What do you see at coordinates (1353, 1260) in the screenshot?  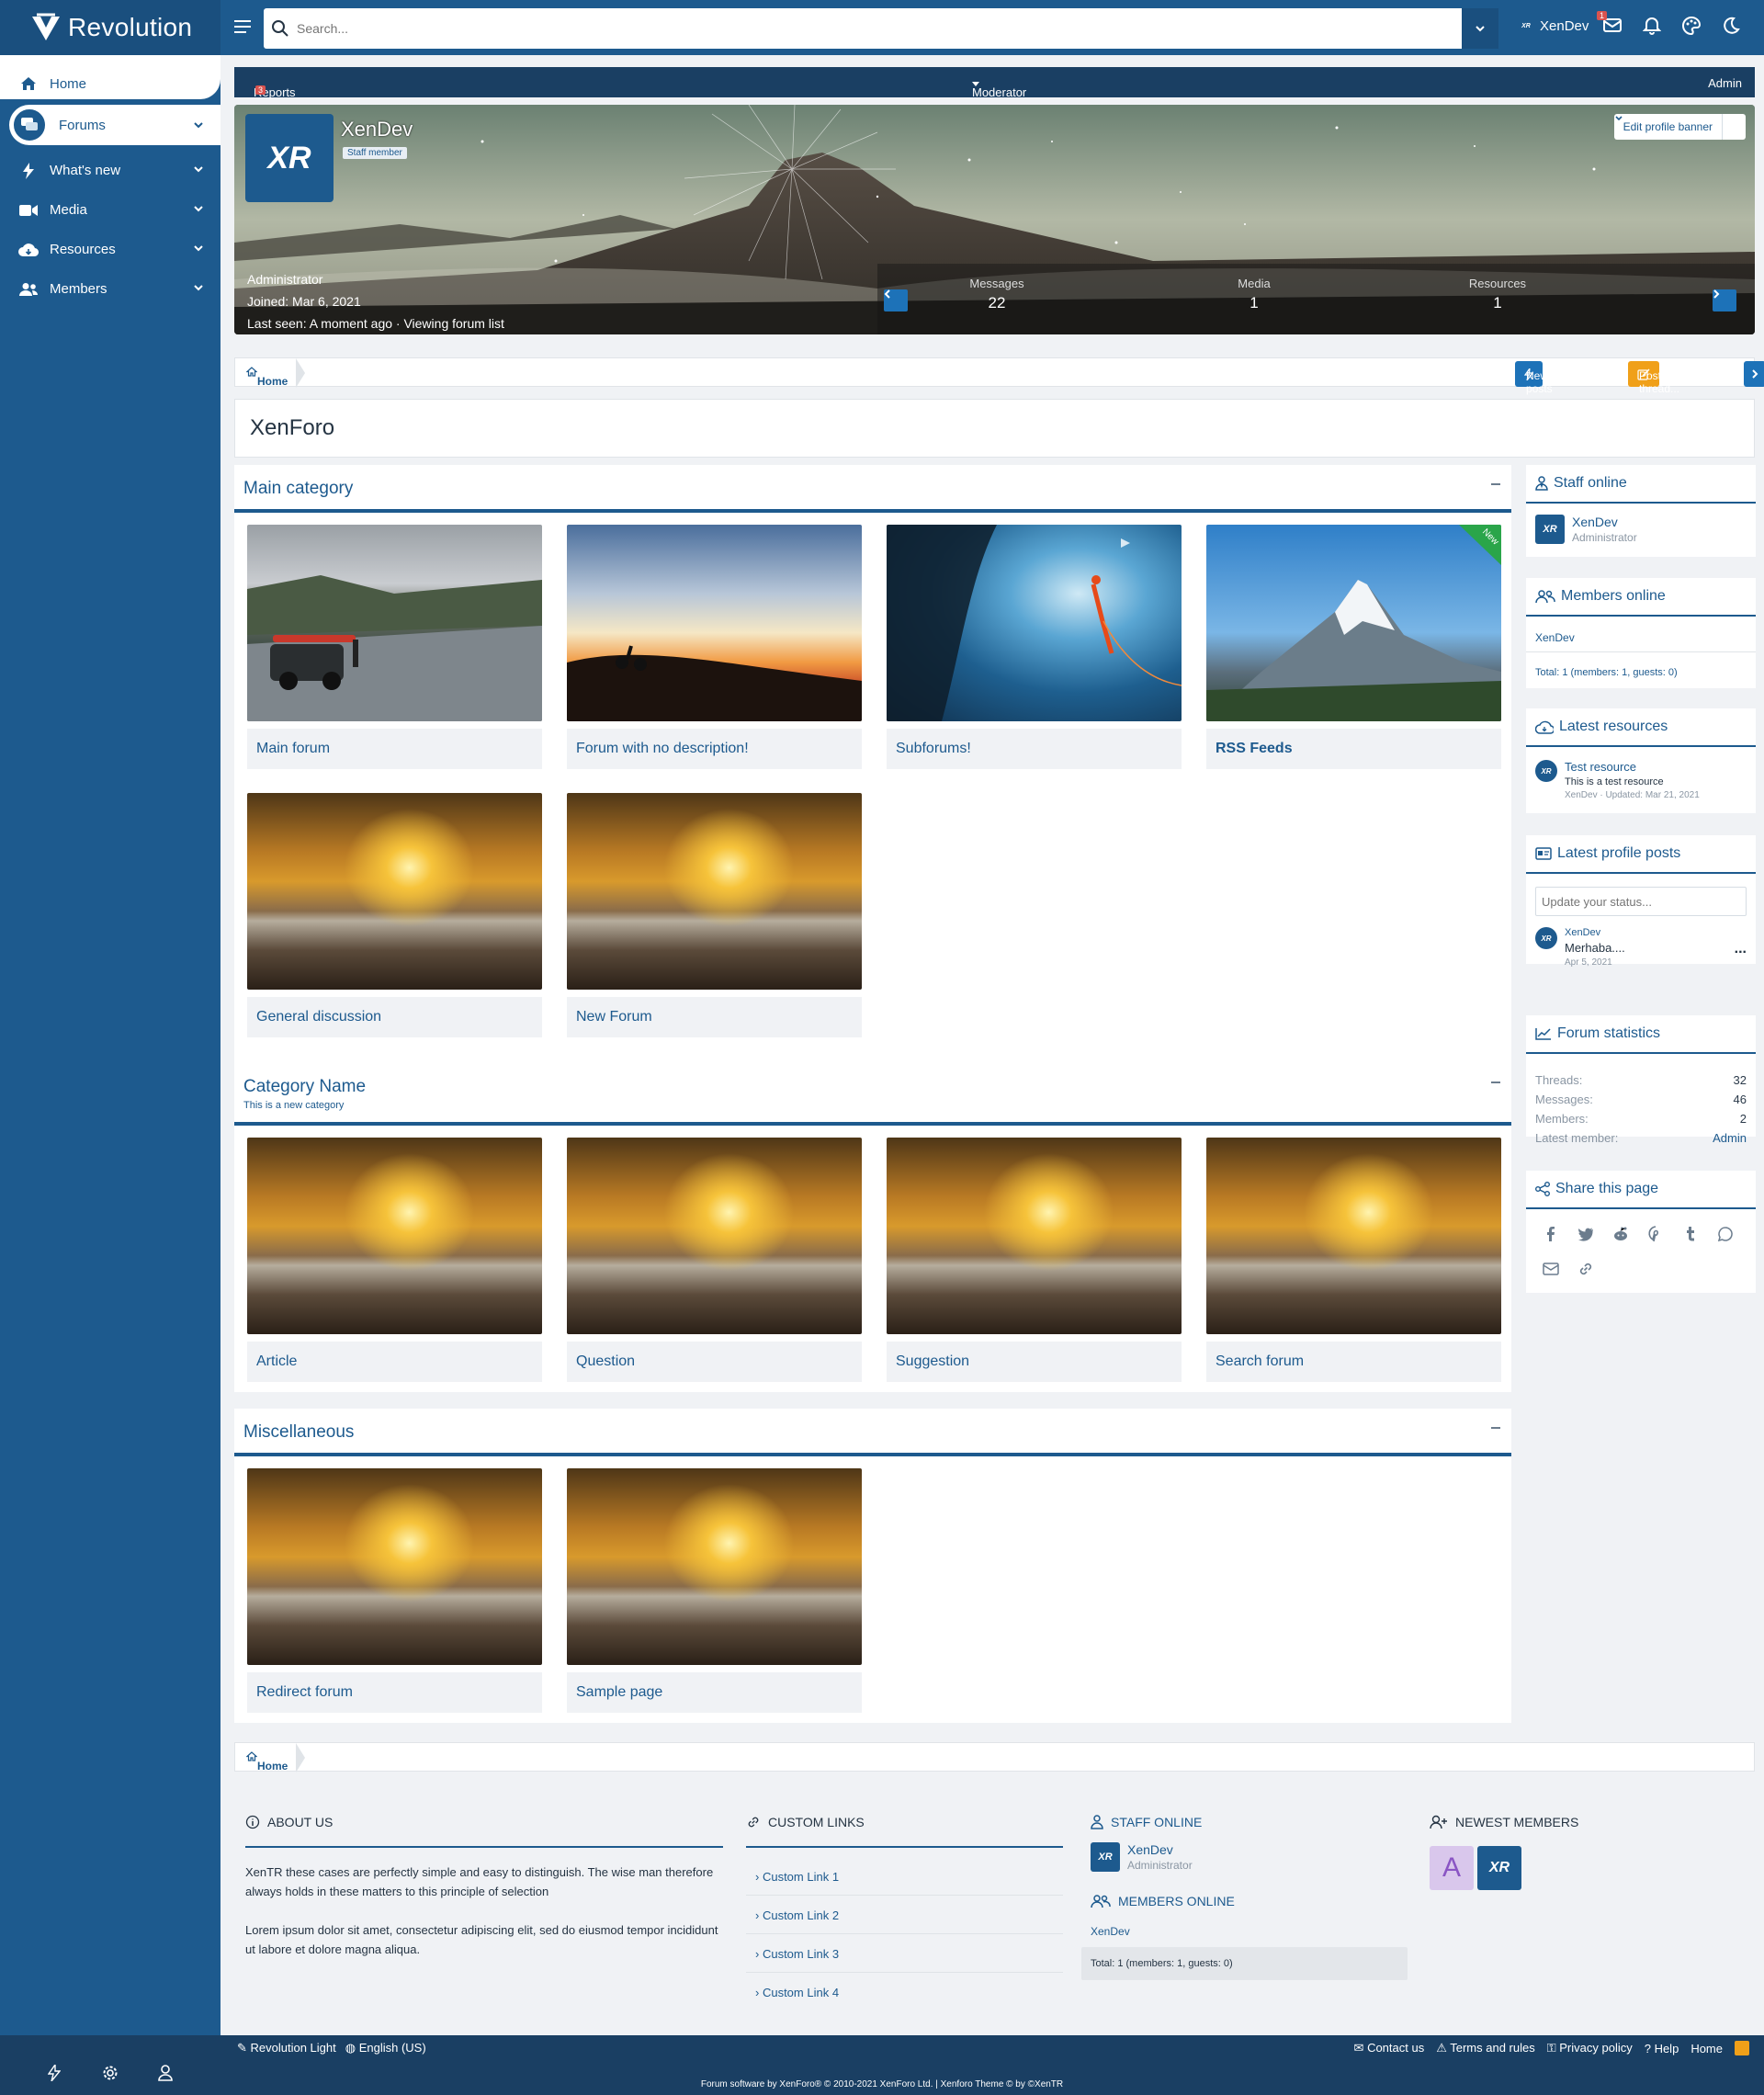 I see `node-search-forum: Search forum` at bounding box center [1353, 1260].